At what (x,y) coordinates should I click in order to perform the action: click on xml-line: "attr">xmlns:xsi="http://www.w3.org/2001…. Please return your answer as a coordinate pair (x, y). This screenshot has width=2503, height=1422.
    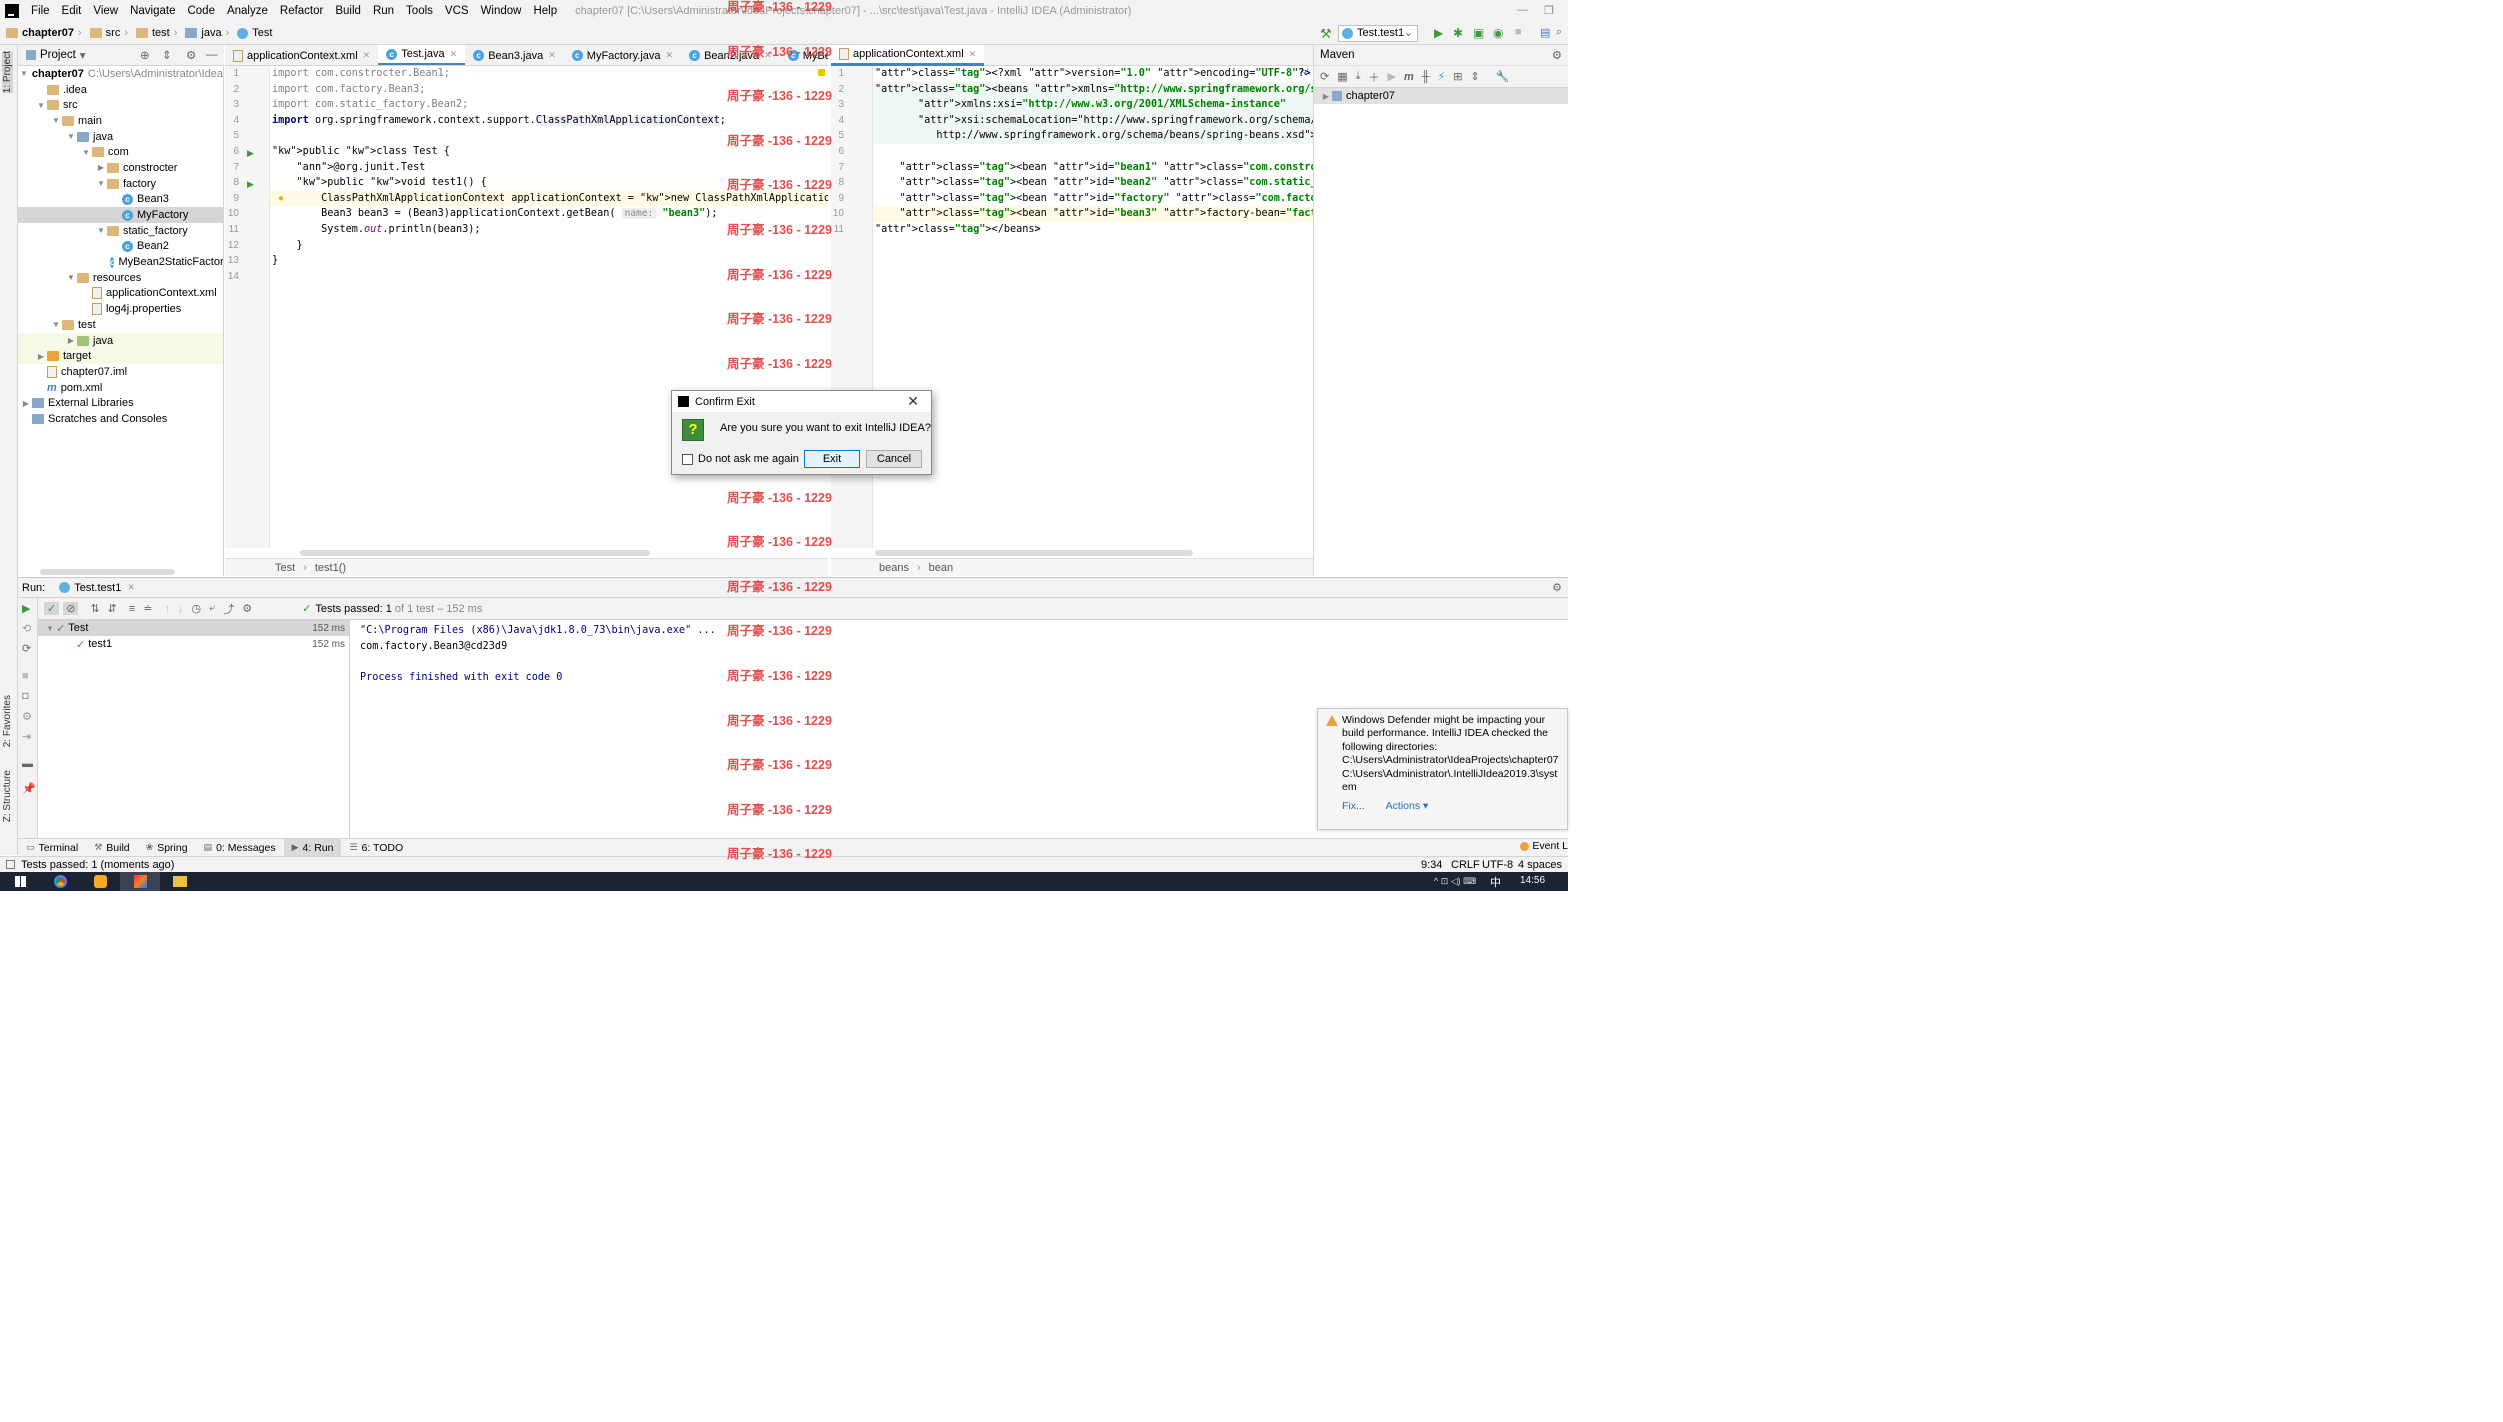
    Looking at the image, I should click on (1093, 105).